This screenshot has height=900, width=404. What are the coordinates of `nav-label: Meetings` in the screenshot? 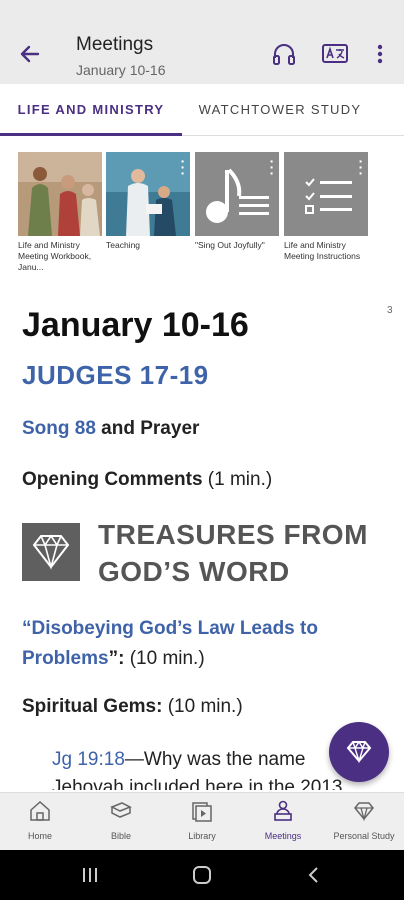 It's located at (283, 836).